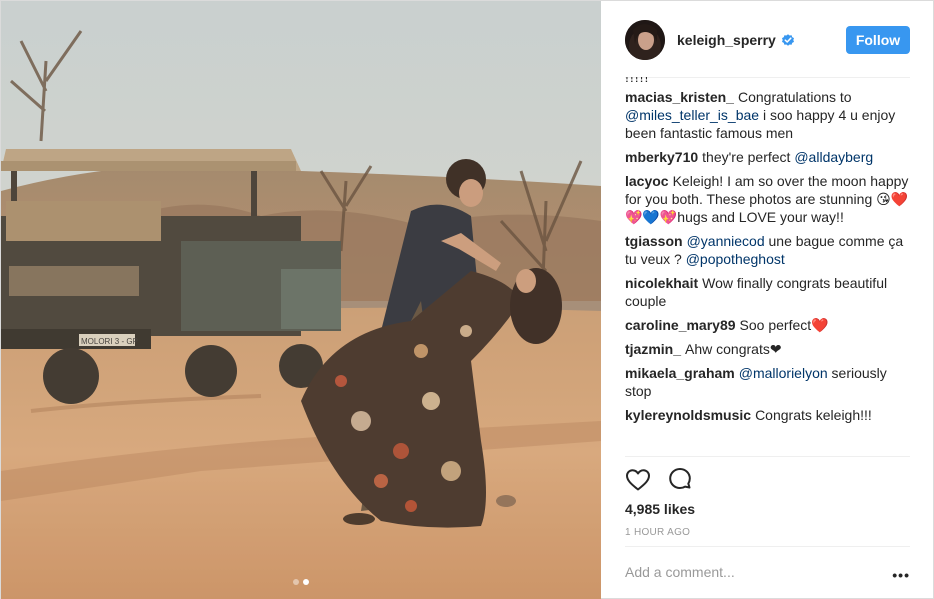  Describe the element at coordinates (833, 157) in the screenshot. I see `mention-link: @alldayberg` at that location.